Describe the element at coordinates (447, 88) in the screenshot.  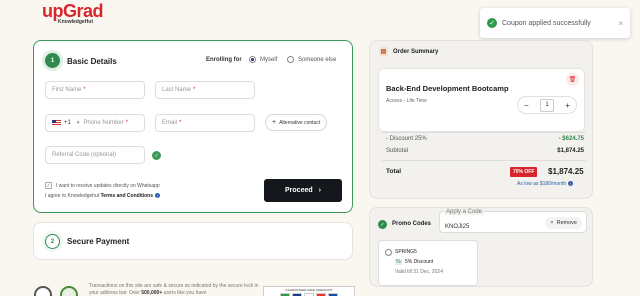
I see `course-title: Back-End Development Bootcamp` at that location.